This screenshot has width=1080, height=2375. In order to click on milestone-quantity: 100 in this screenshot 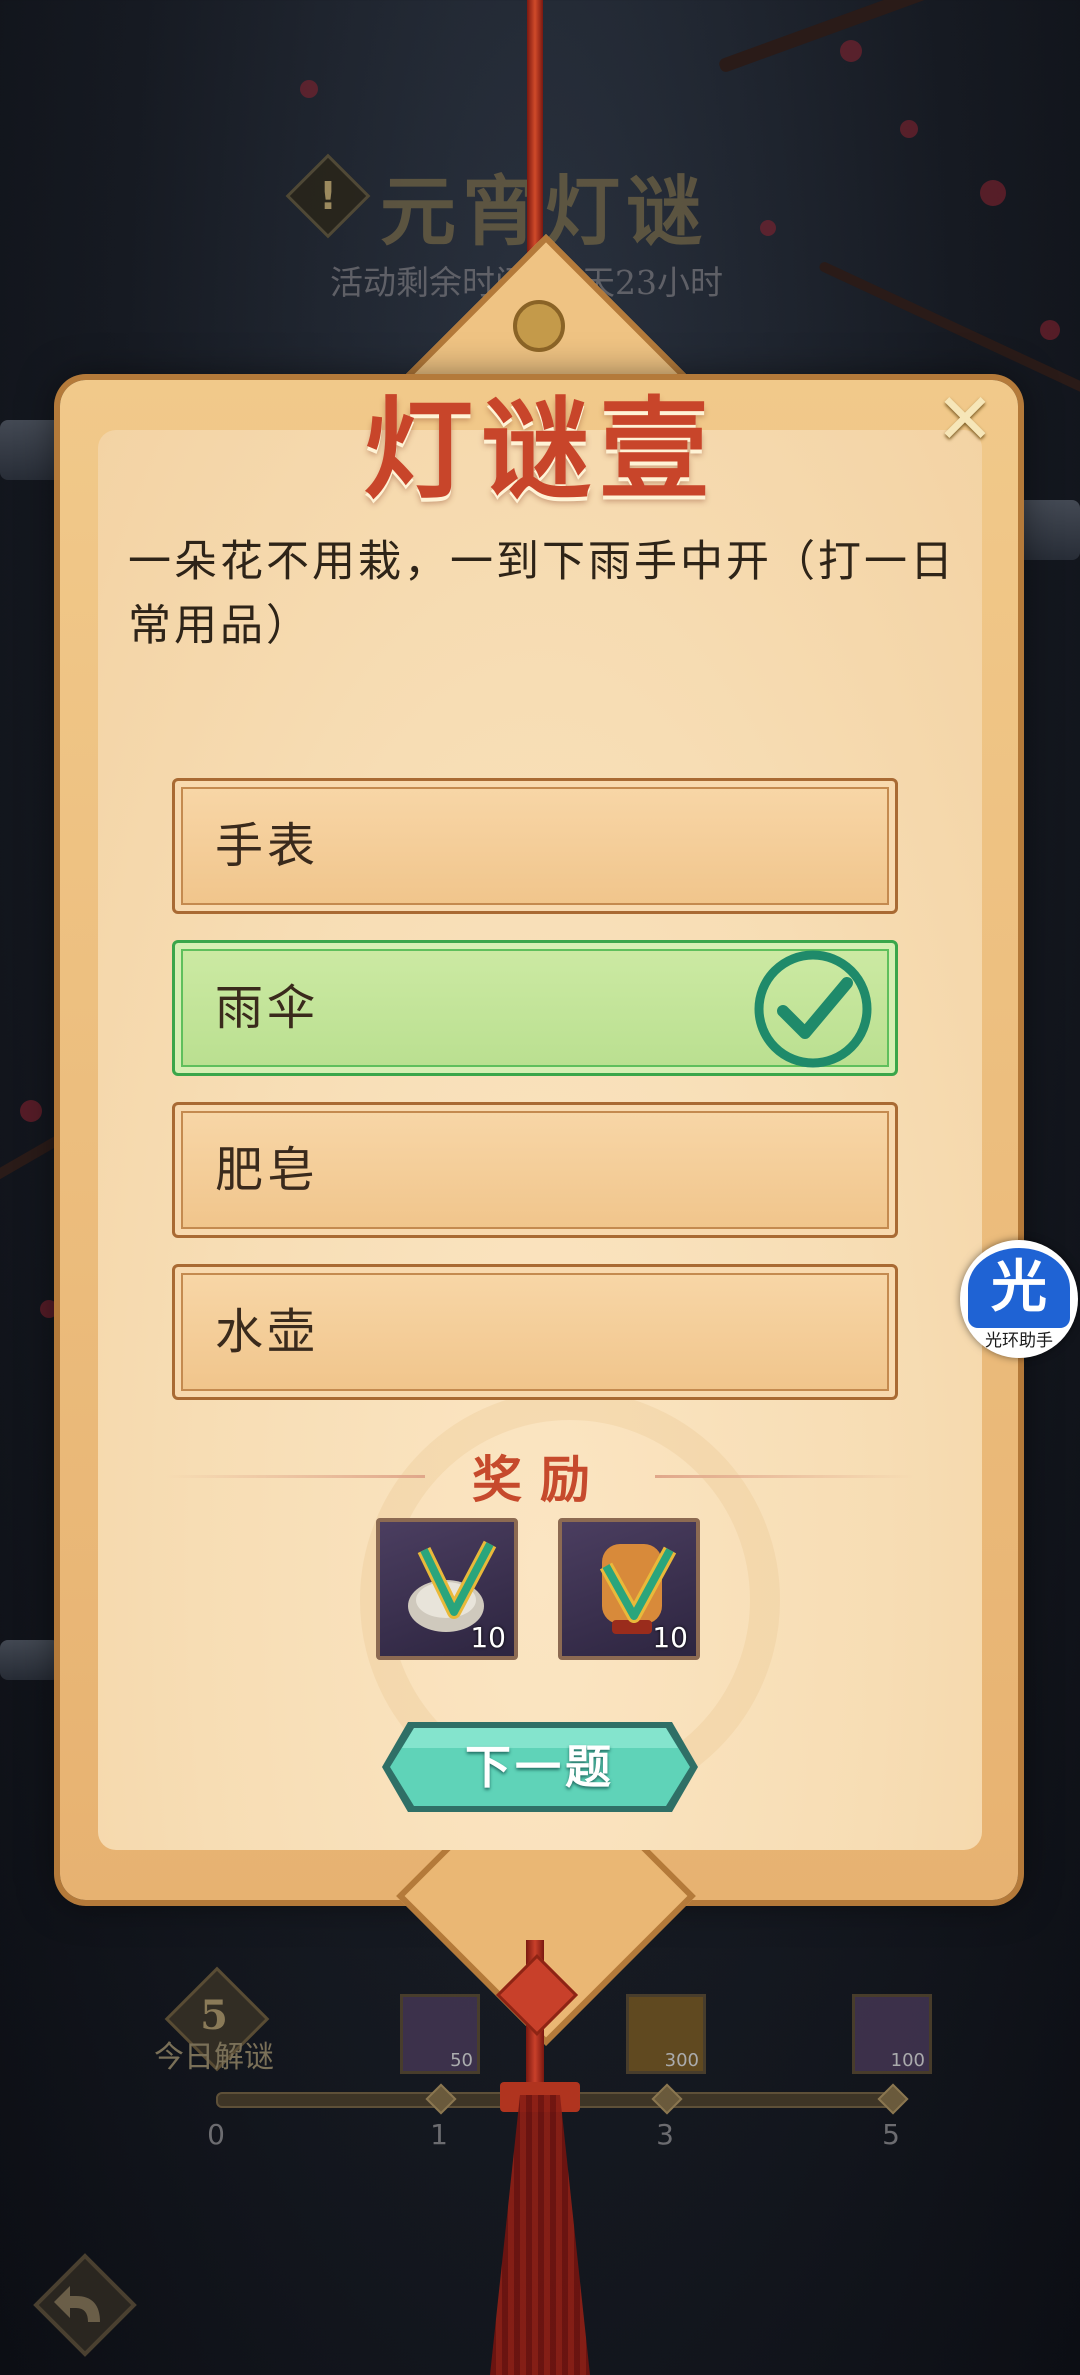, I will do `click(907, 2060)`.